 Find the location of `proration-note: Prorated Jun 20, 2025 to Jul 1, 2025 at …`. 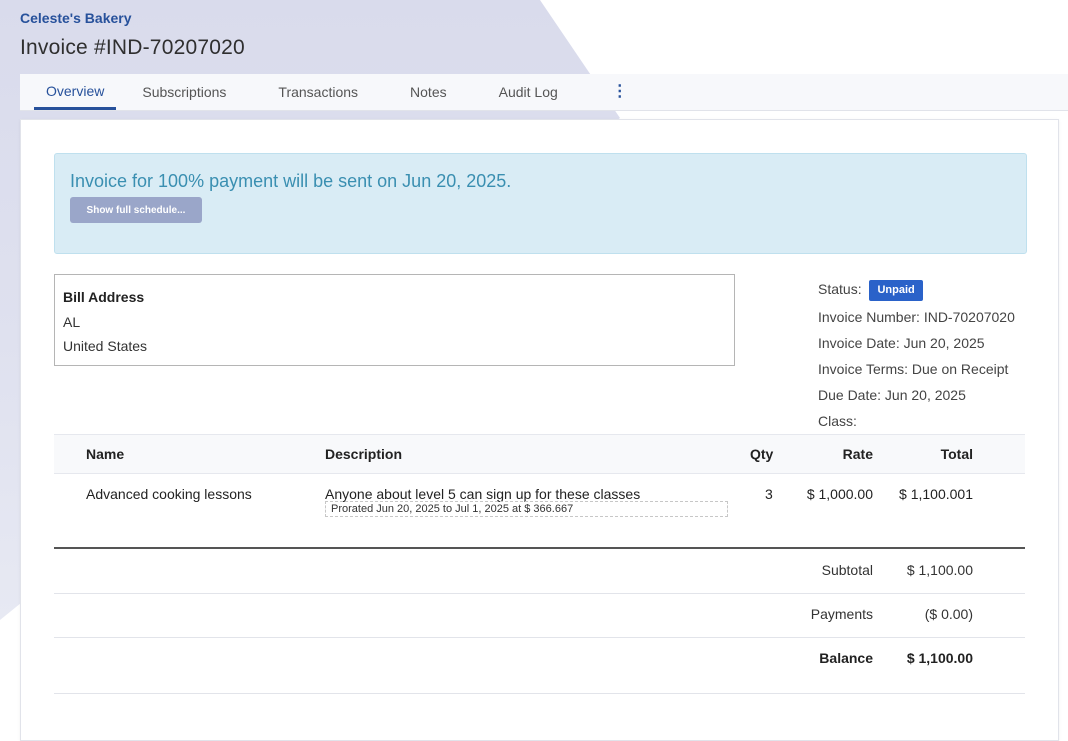

proration-note: Prorated Jun 20, 2025 to Jul 1, 2025 at … is located at coordinates (526, 509).